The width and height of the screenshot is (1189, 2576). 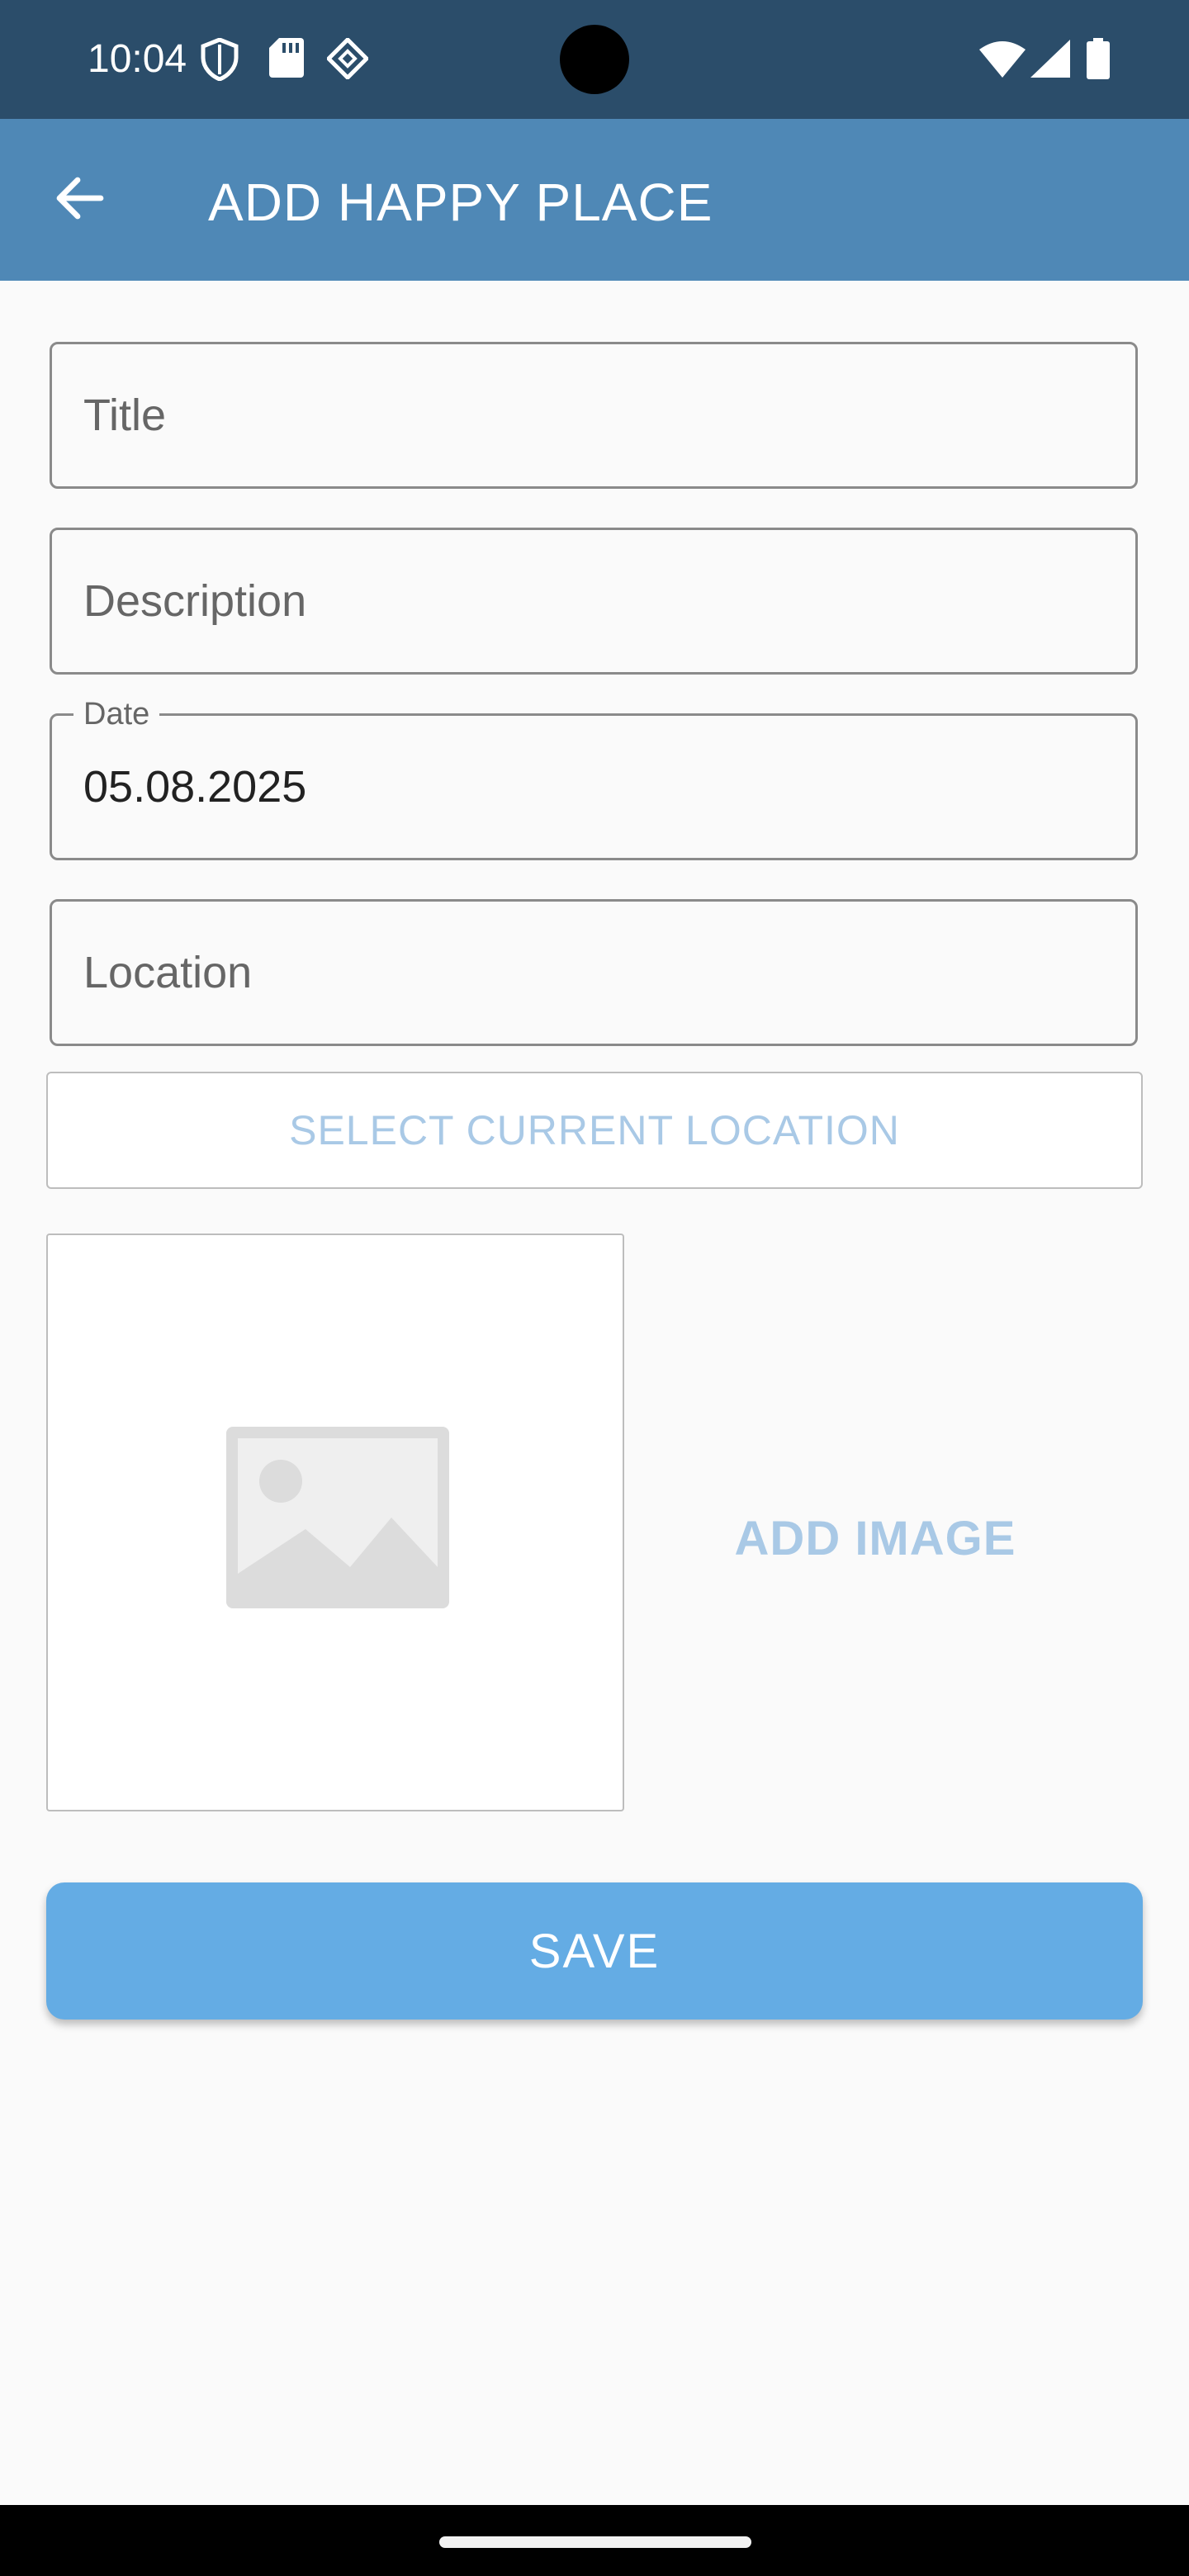 What do you see at coordinates (116, 714) in the screenshot?
I see `date-label: Date` at bounding box center [116, 714].